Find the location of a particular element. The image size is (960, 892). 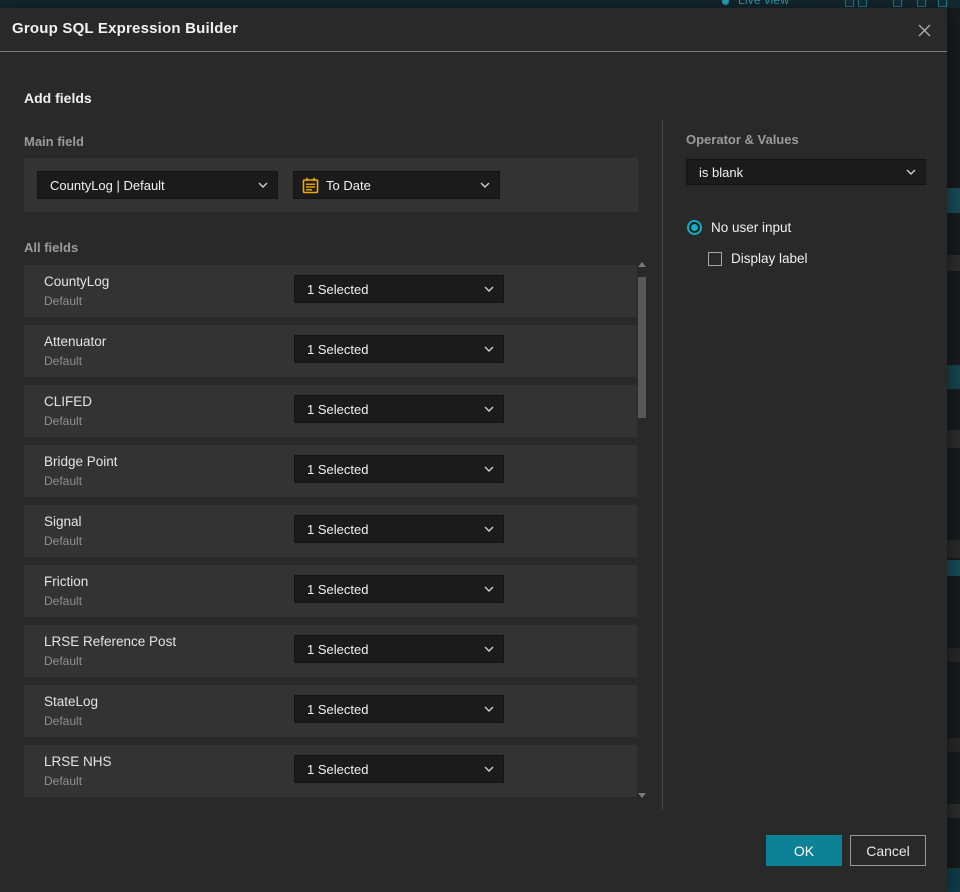

field-name: Bridge Point is located at coordinates (81, 461).